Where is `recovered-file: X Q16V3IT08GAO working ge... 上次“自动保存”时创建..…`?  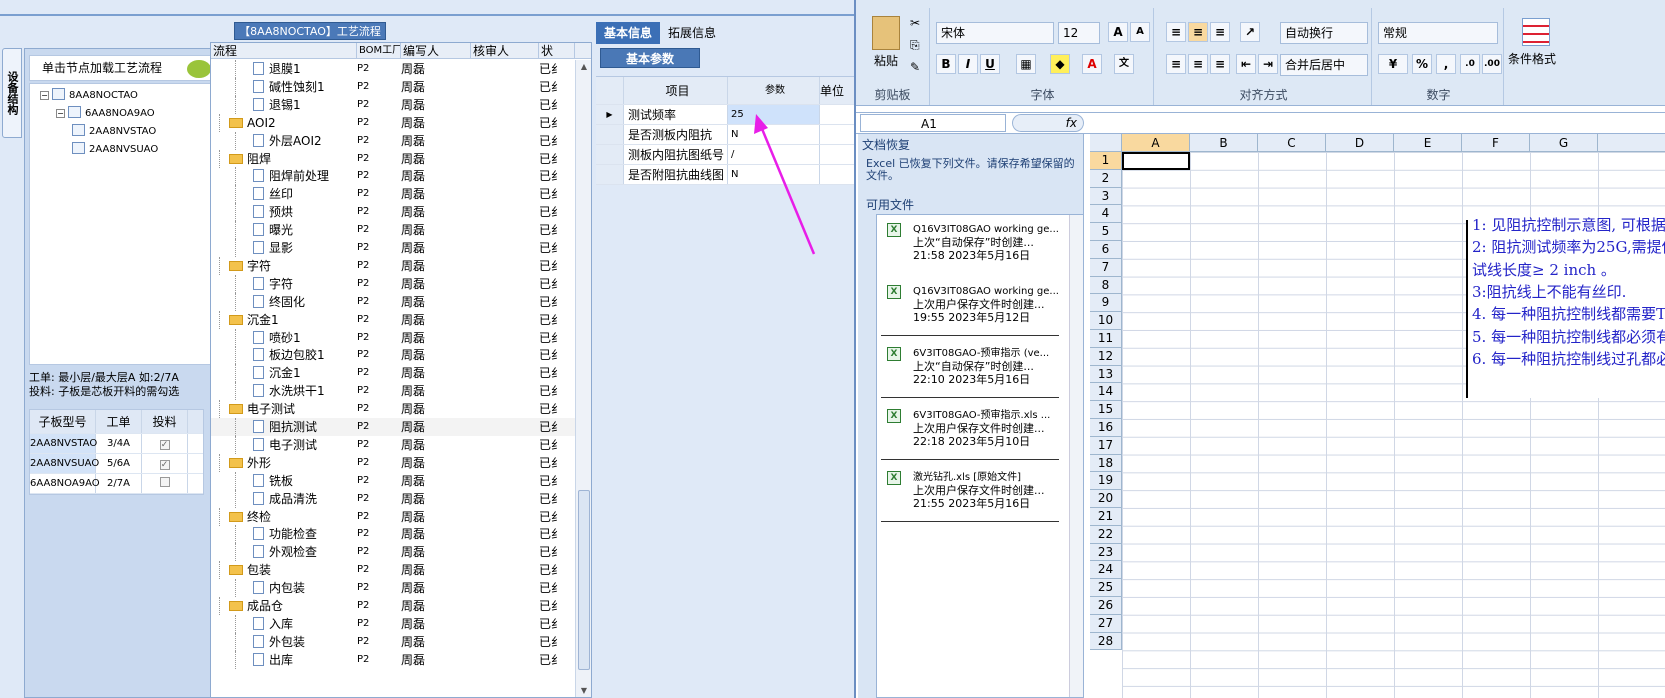 recovered-file: X Q16V3IT08GAO working ge... 上次“自动保存”时创建..… is located at coordinates (973, 248).